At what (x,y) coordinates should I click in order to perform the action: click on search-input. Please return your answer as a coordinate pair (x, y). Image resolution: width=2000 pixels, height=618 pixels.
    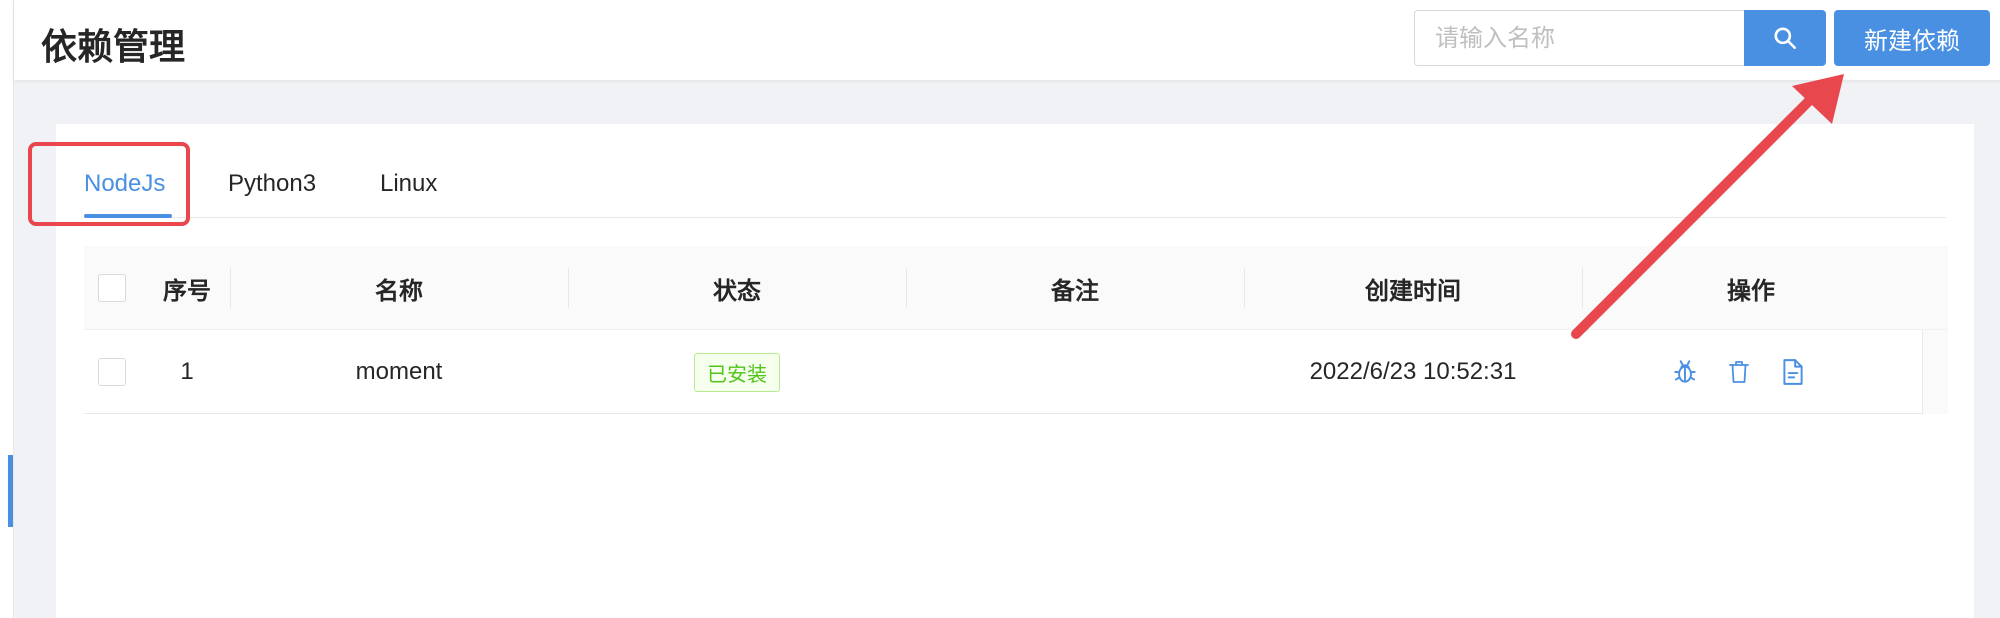
    Looking at the image, I should click on (1579, 38).